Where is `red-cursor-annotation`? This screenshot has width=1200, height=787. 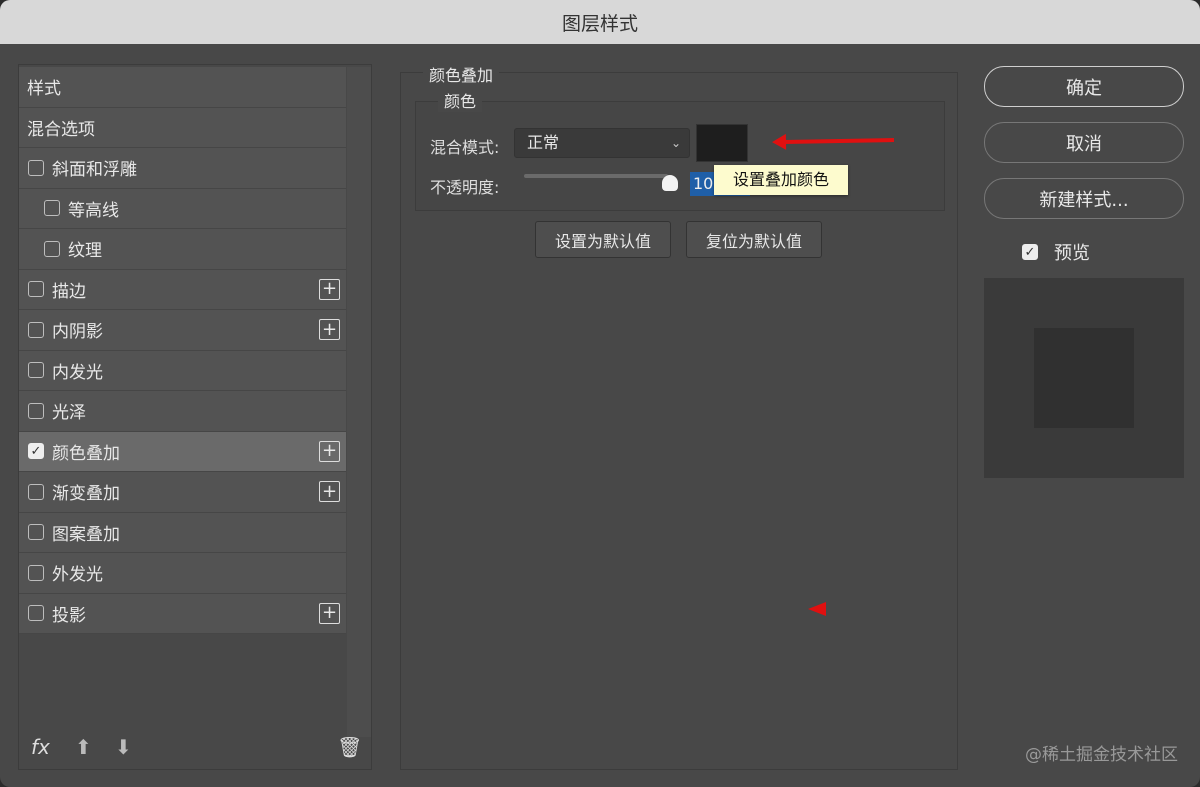
red-cursor-annotation is located at coordinates (817, 609).